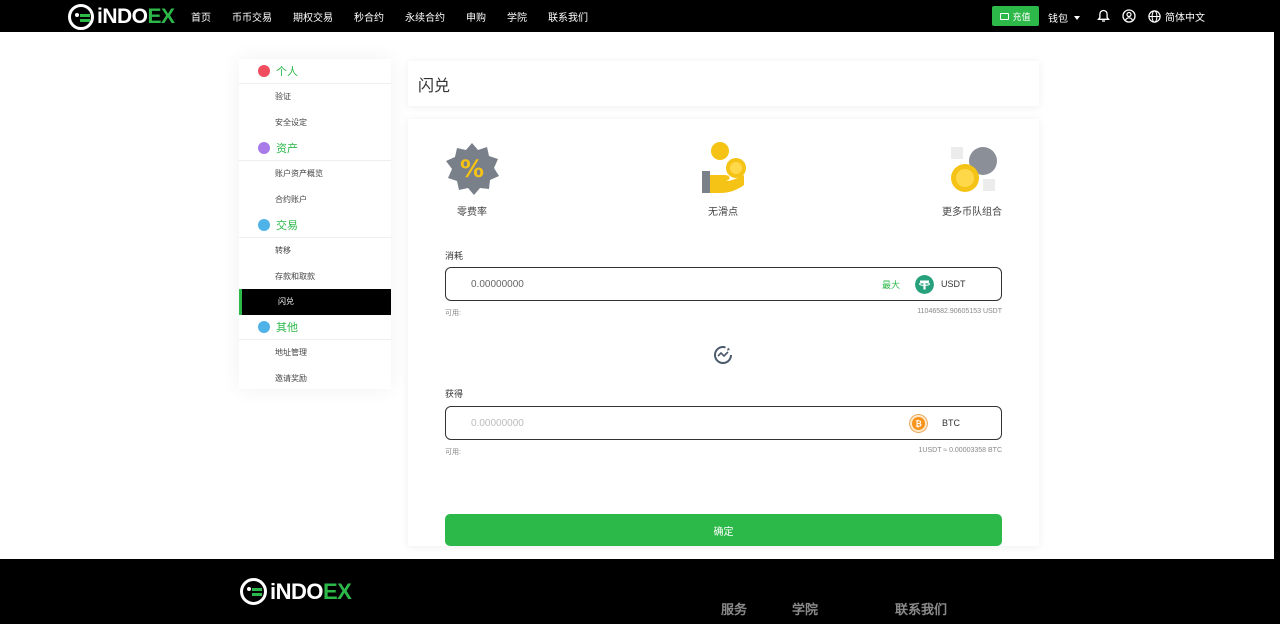  I want to click on sidebar-section-personal: 个人 验证 安全设定, so click(315, 97).